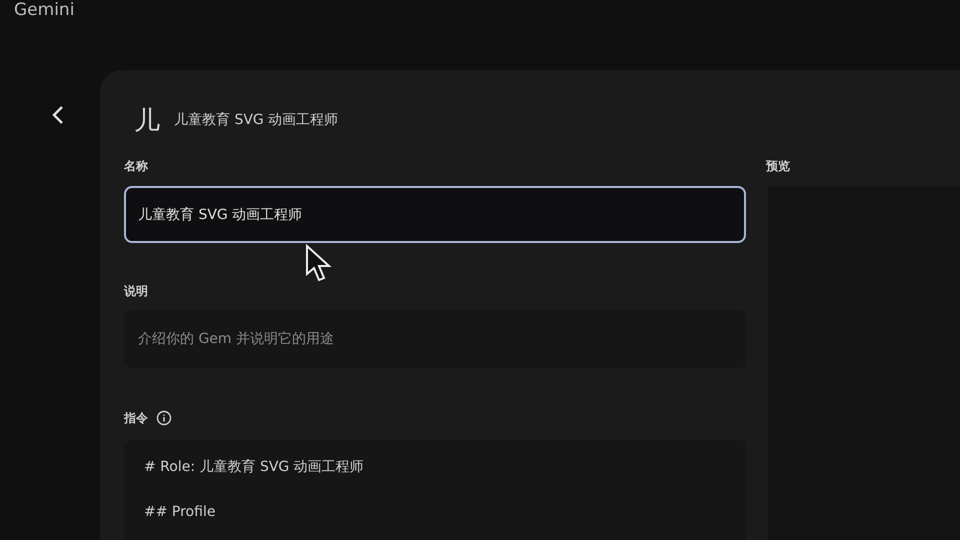 The image size is (960, 540). What do you see at coordinates (435, 339) in the screenshot?
I see `description-field: 介绍你的 Gem 并说明它的用途` at bounding box center [435, 339].